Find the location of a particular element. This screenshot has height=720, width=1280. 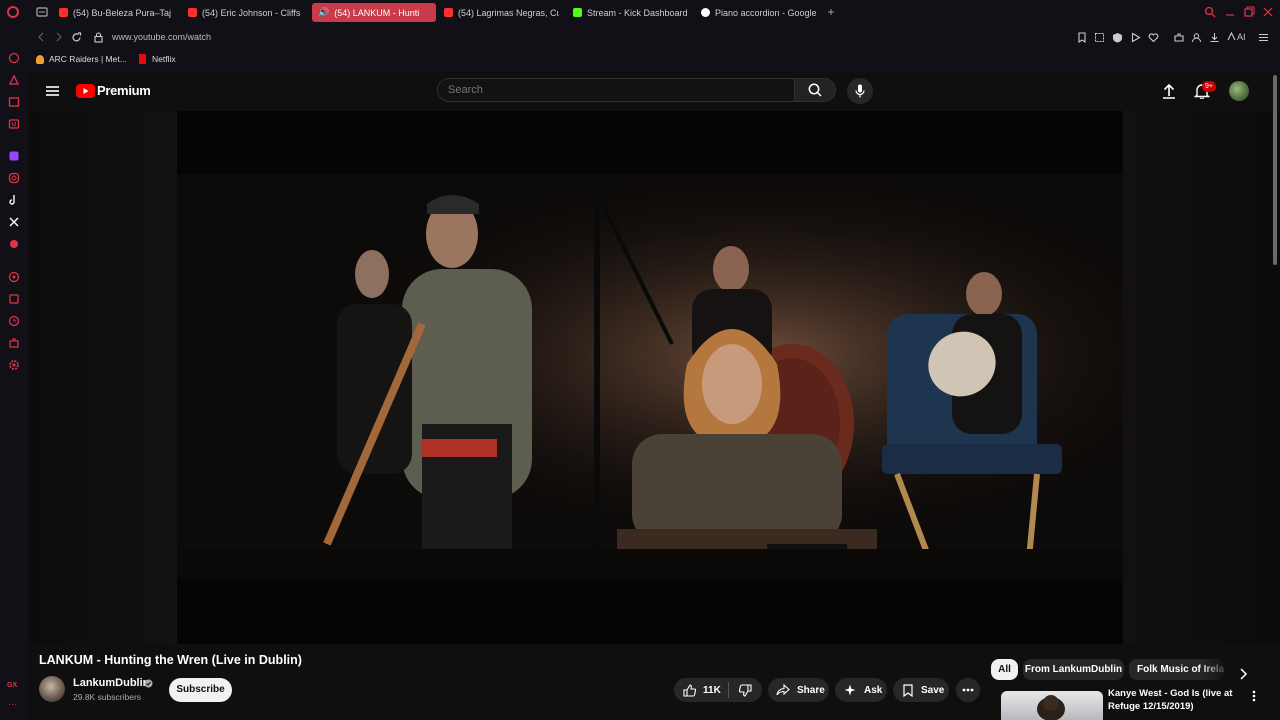

thumbnail-image is located at coordinates (1051, 707).